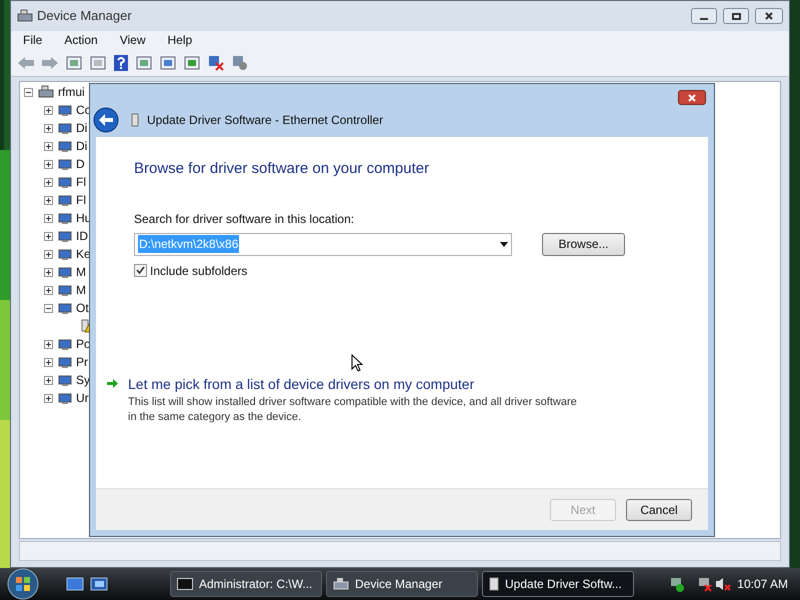 The width and height of the screenshot is (800, 600). I want to click on uninstall-icon, so click(216, 62).